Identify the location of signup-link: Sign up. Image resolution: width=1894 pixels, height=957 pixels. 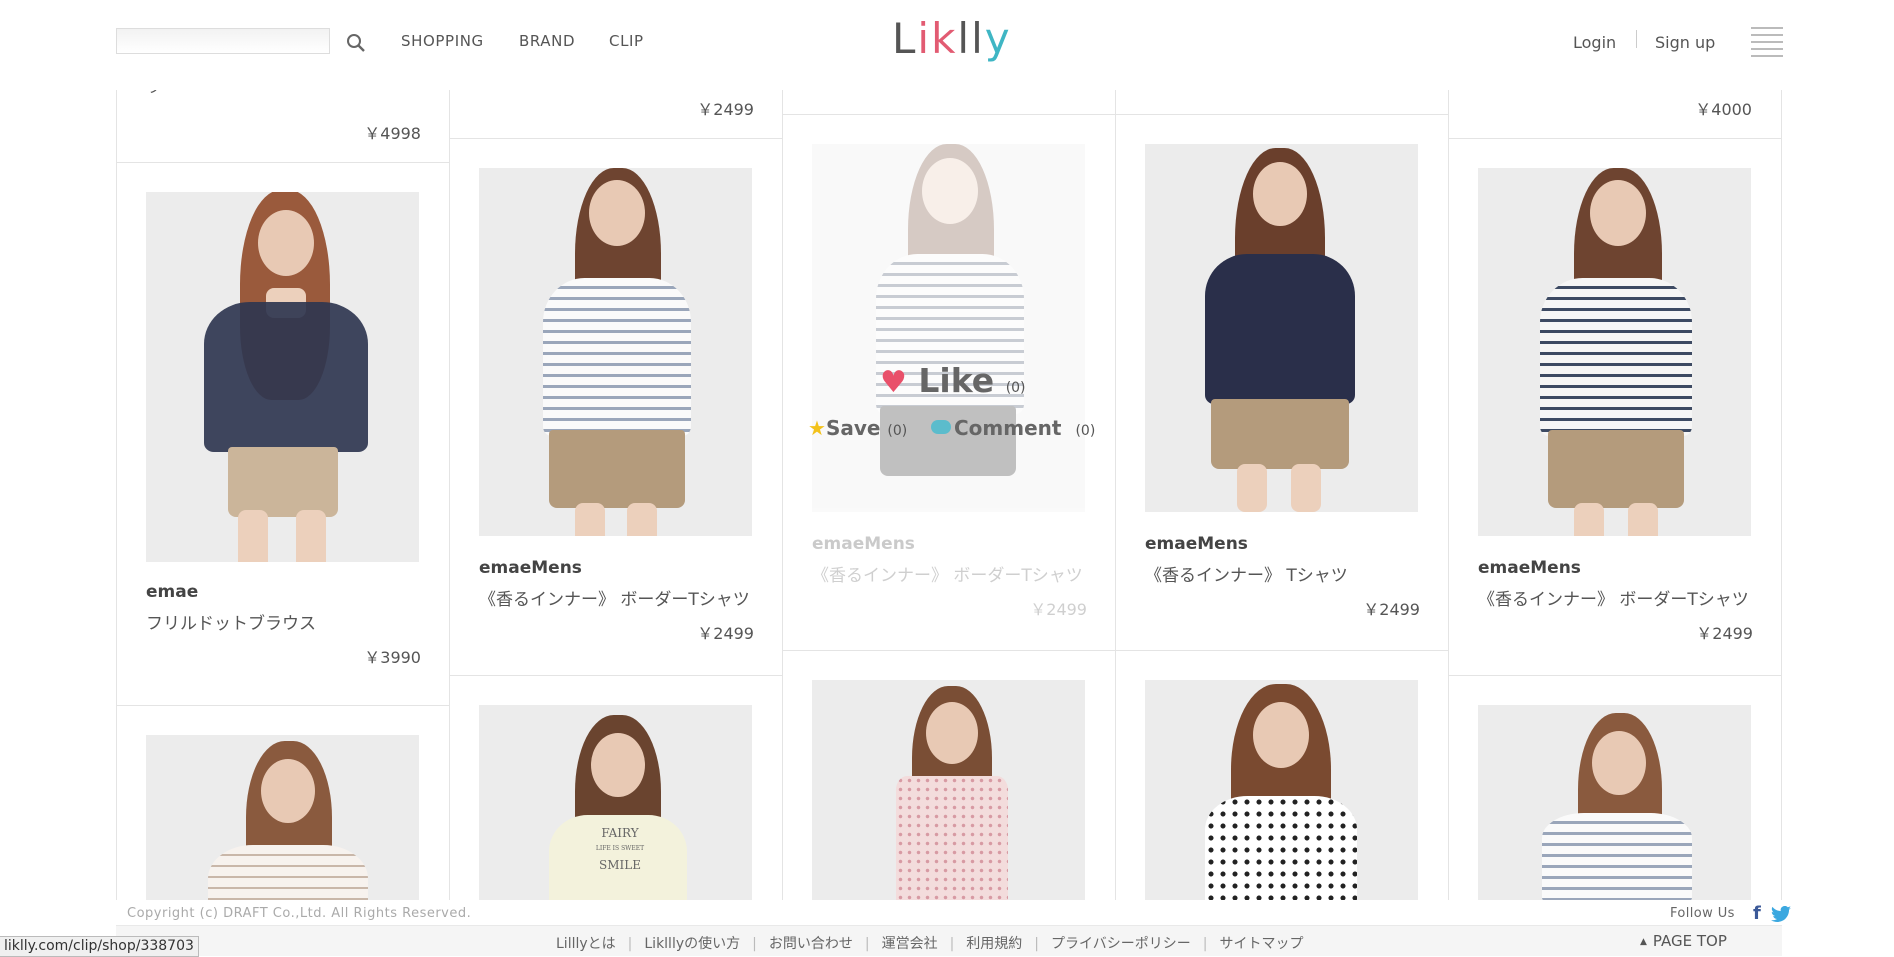
(1685, 42).